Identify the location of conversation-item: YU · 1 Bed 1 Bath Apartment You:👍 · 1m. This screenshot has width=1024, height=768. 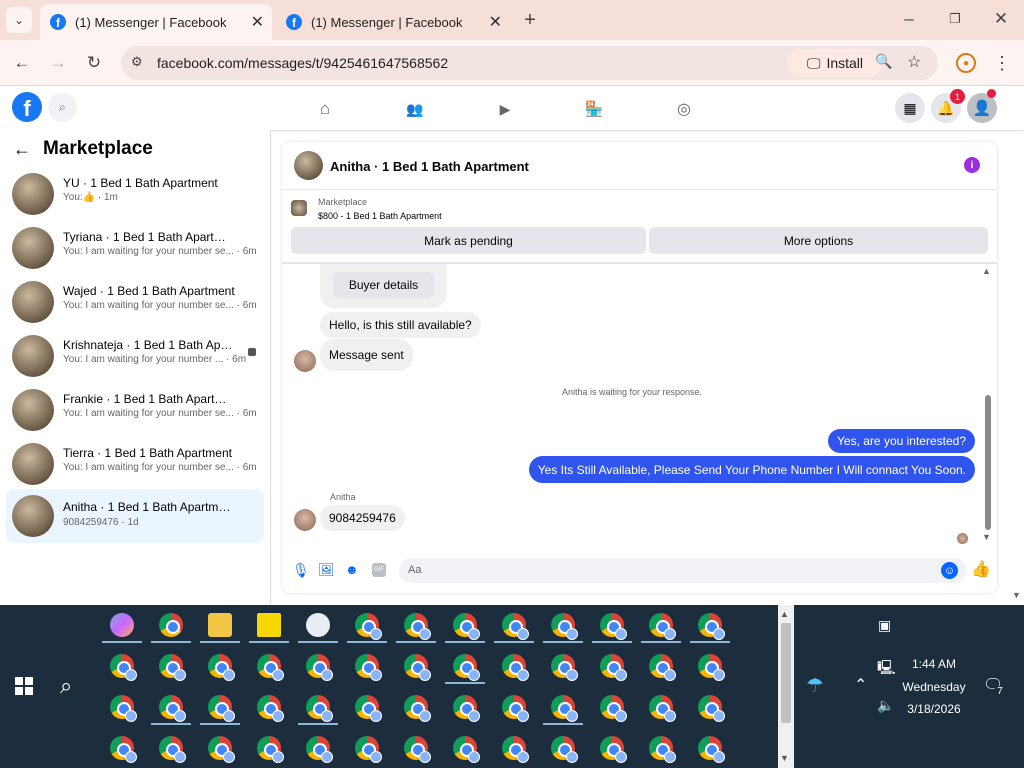
(135, 195).